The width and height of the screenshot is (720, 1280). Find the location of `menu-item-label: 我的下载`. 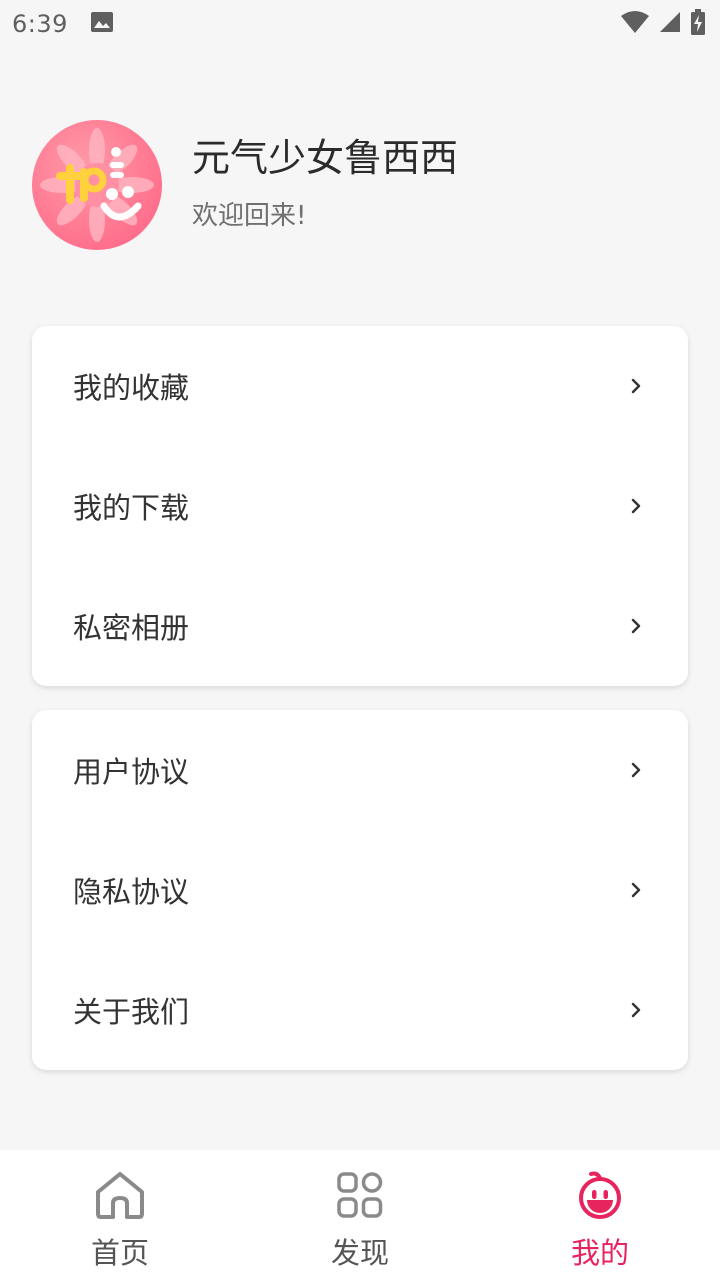

menu-item-label: 我的下载 is located at coordinates (131, 508).